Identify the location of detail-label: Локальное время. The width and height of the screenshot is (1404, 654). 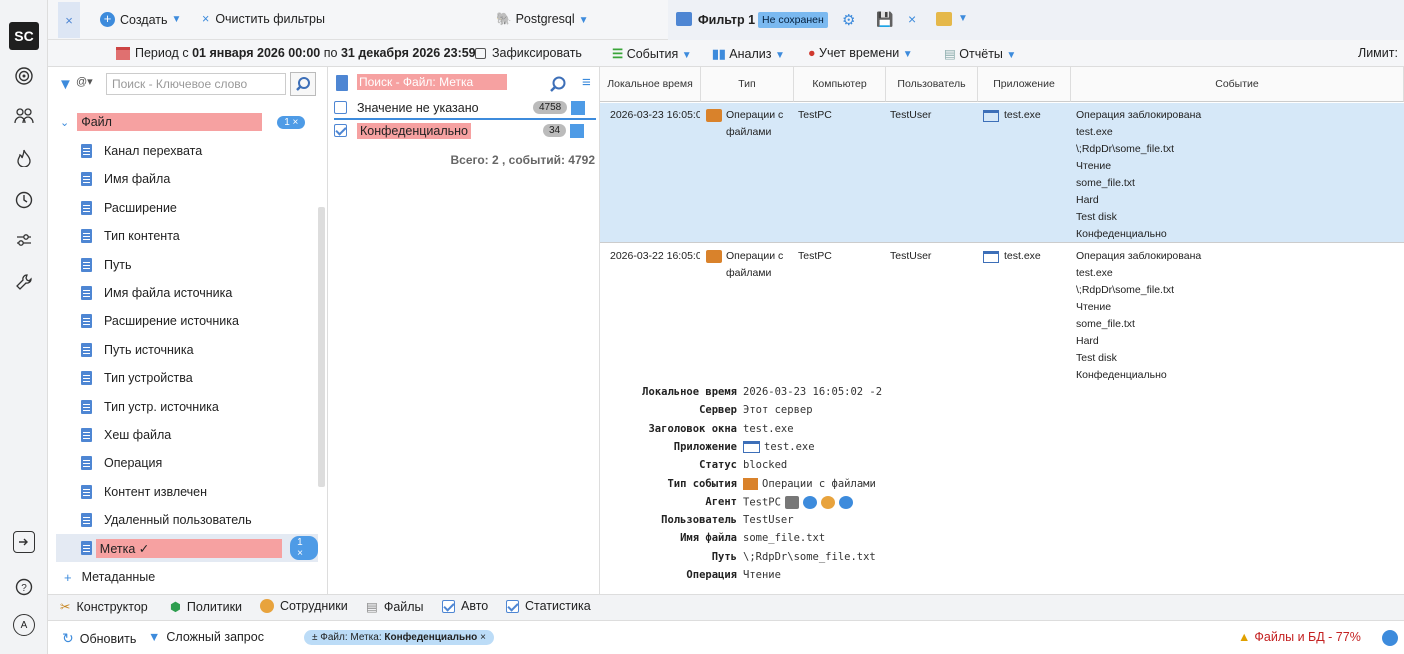
(689, 392).